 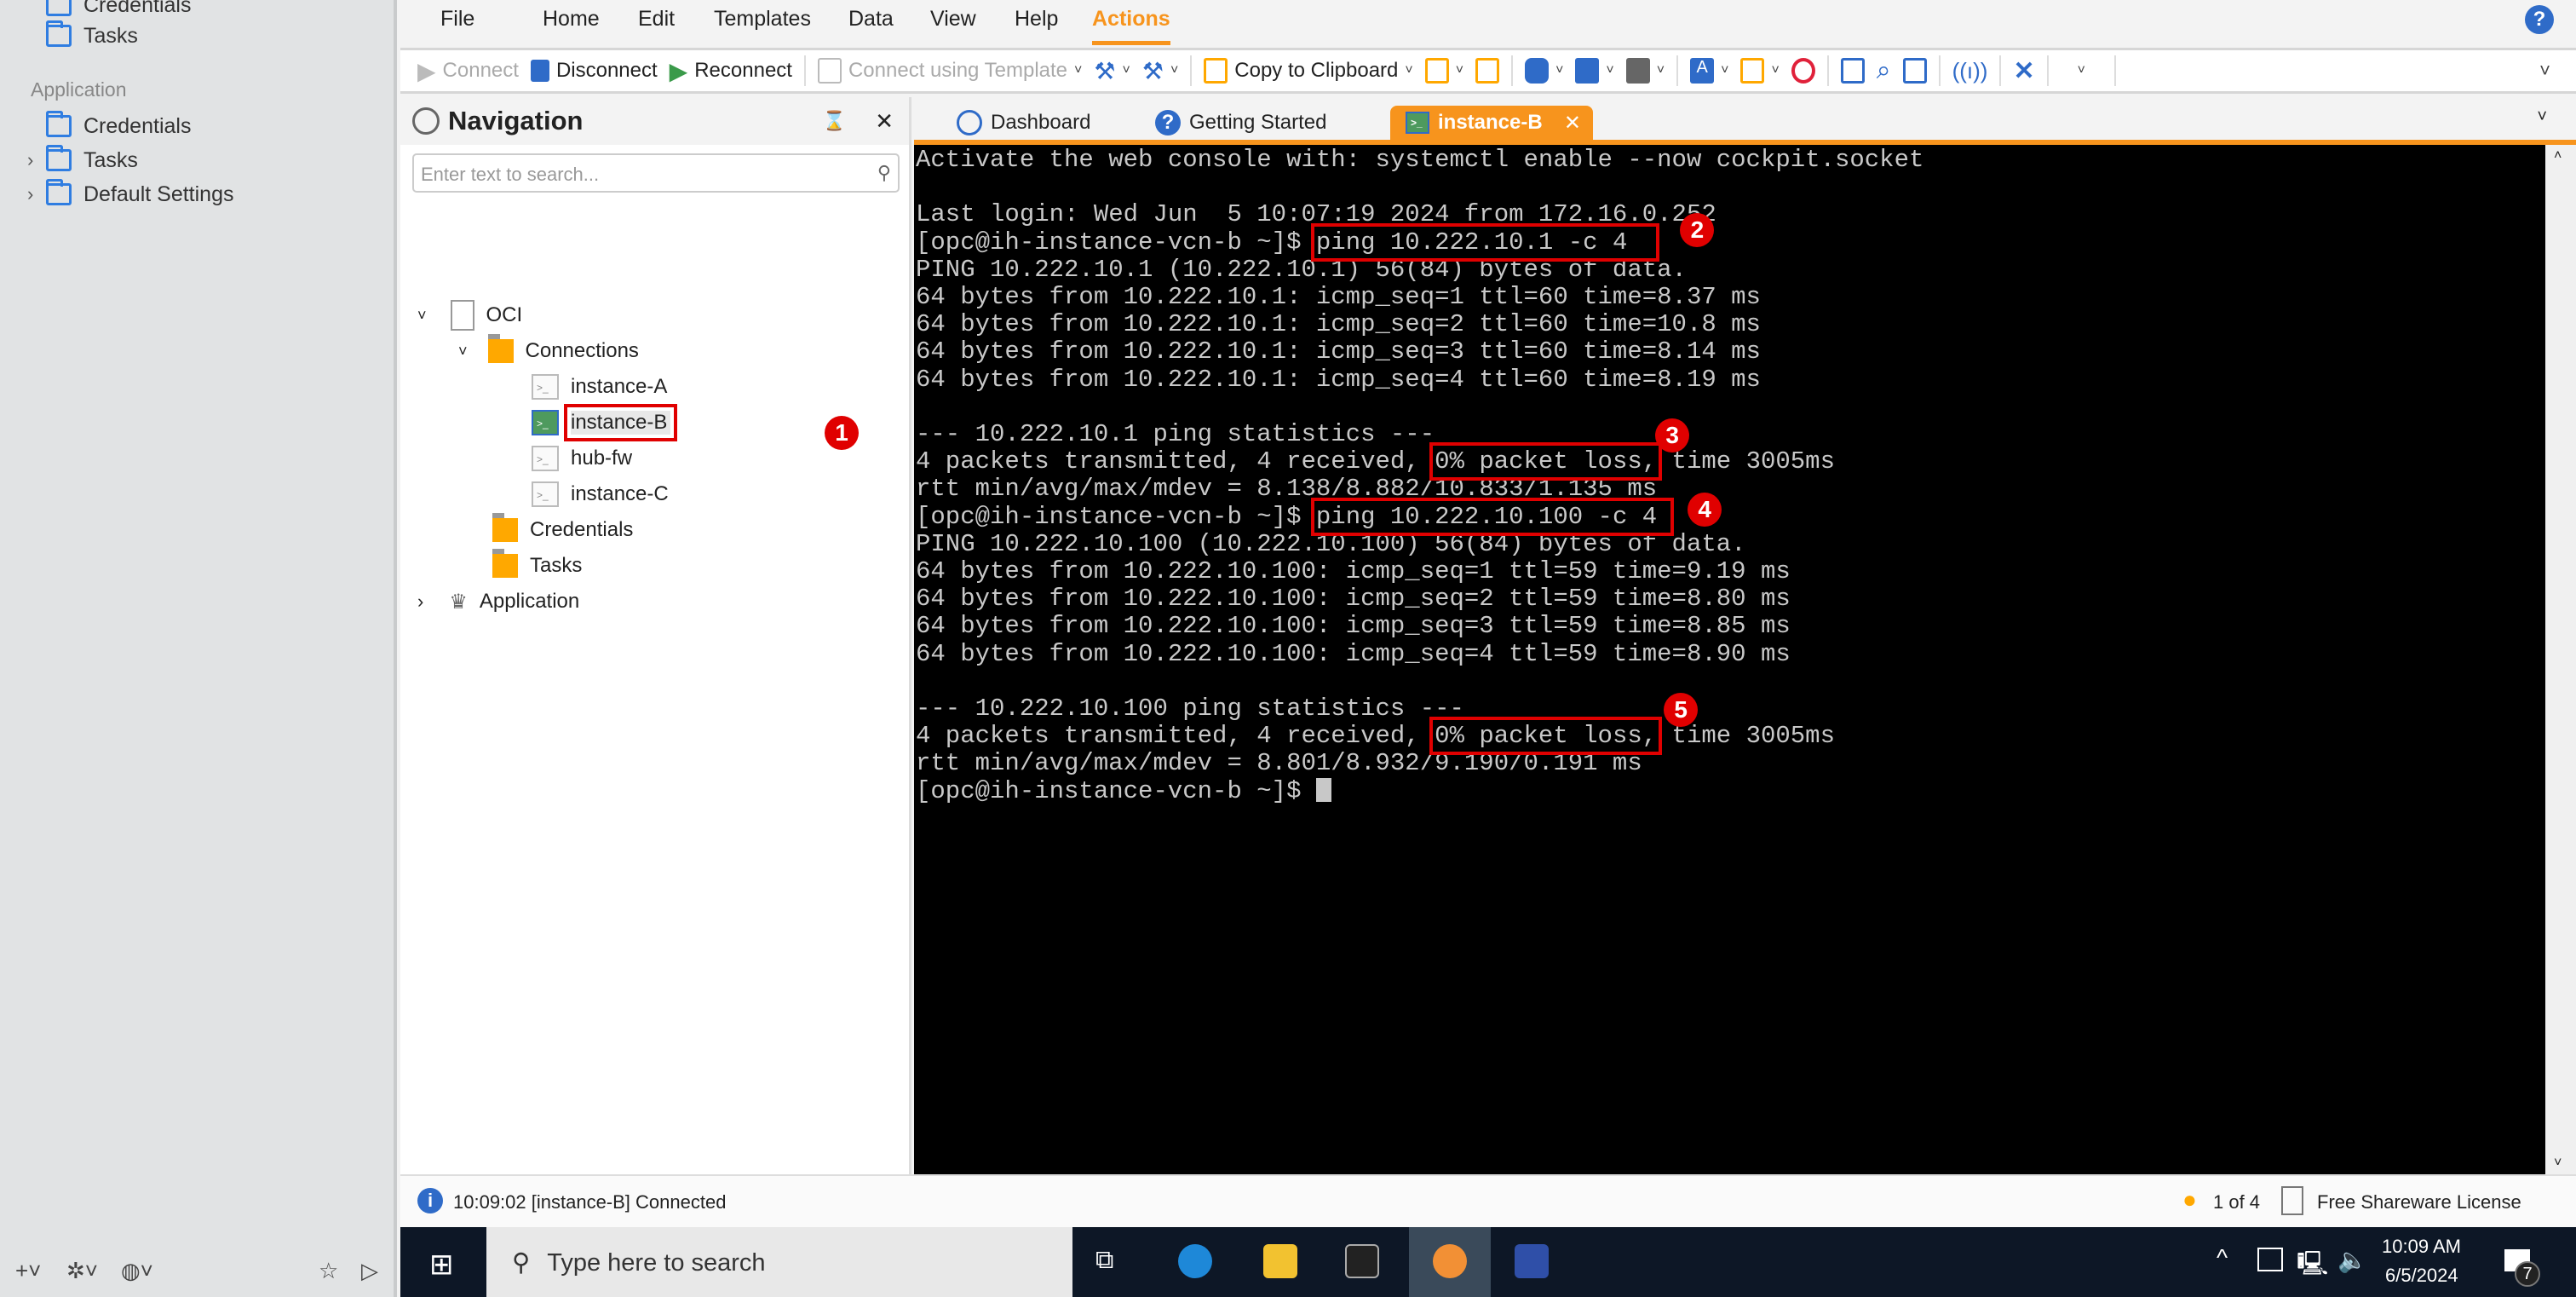 What do you see at coordinates (462, 315) in the screenshot?
I see `document-icon` at bounding box center [462, 315].